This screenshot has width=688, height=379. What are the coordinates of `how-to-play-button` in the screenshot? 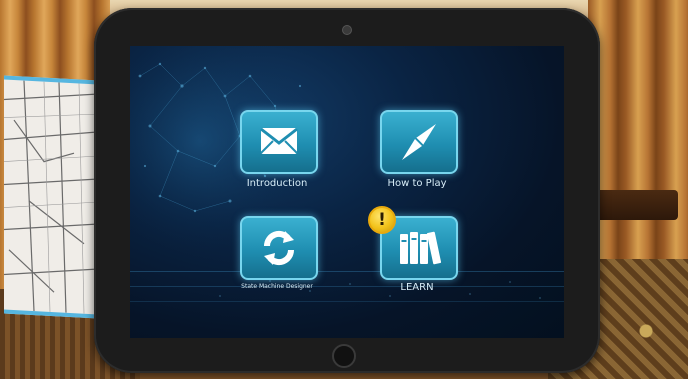 It's located at (419, 142).